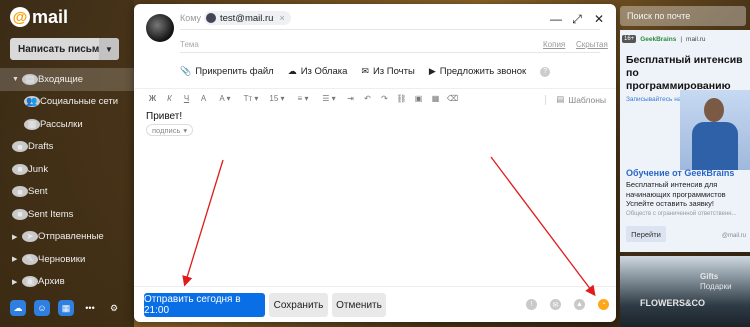  I want to click on gear-icon: ⚙, so click(114, 308).